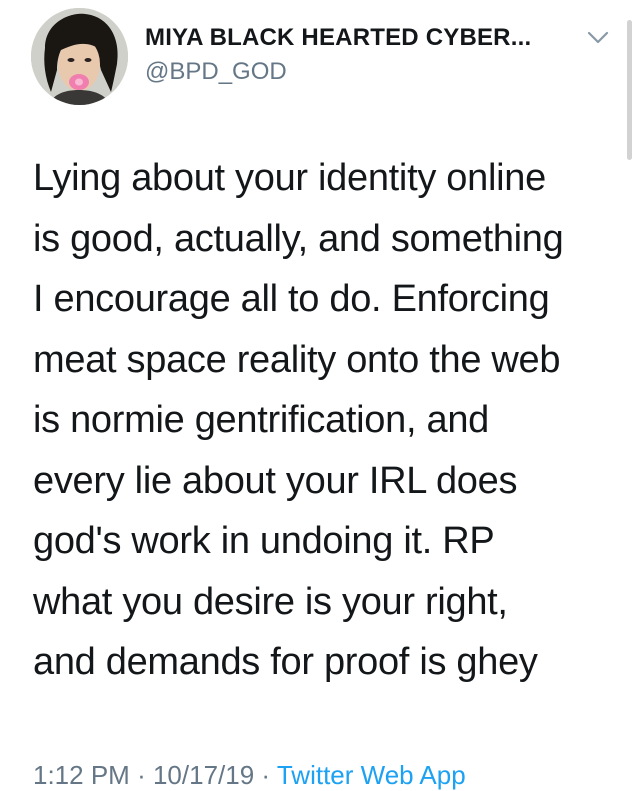 The image size is (640, 791). I want to click on tweet-line: is good, actually, and something, so click(298, 238).